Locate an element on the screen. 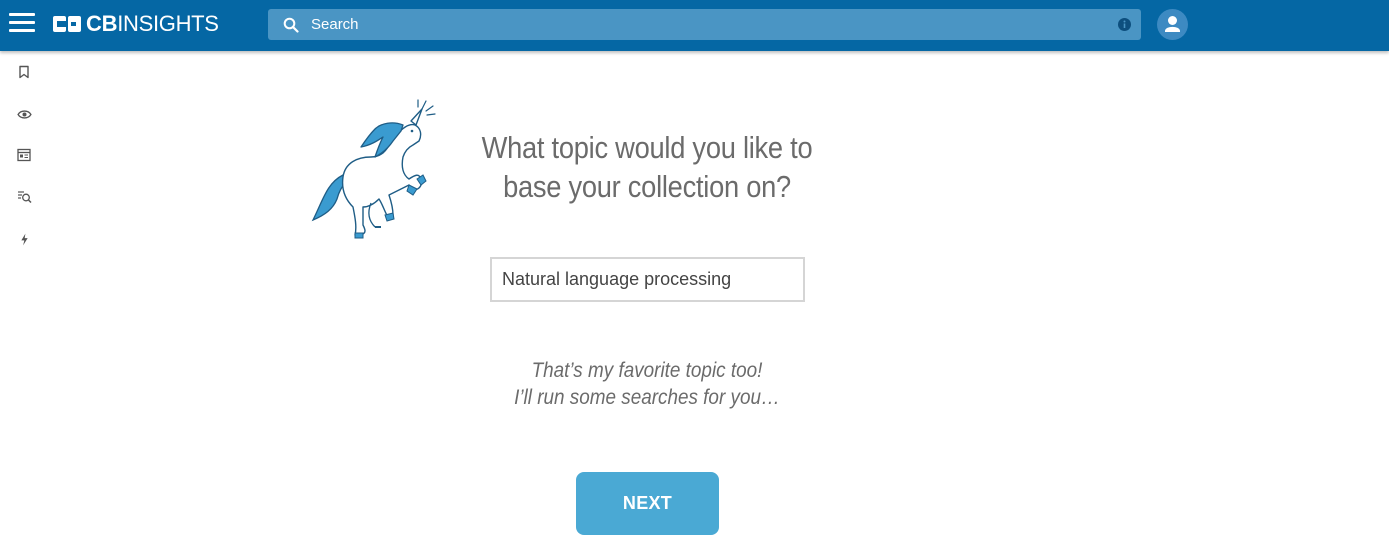 This screenshot has height=544, width=1389. news-feed-icon is located at coordinates (24, 155).